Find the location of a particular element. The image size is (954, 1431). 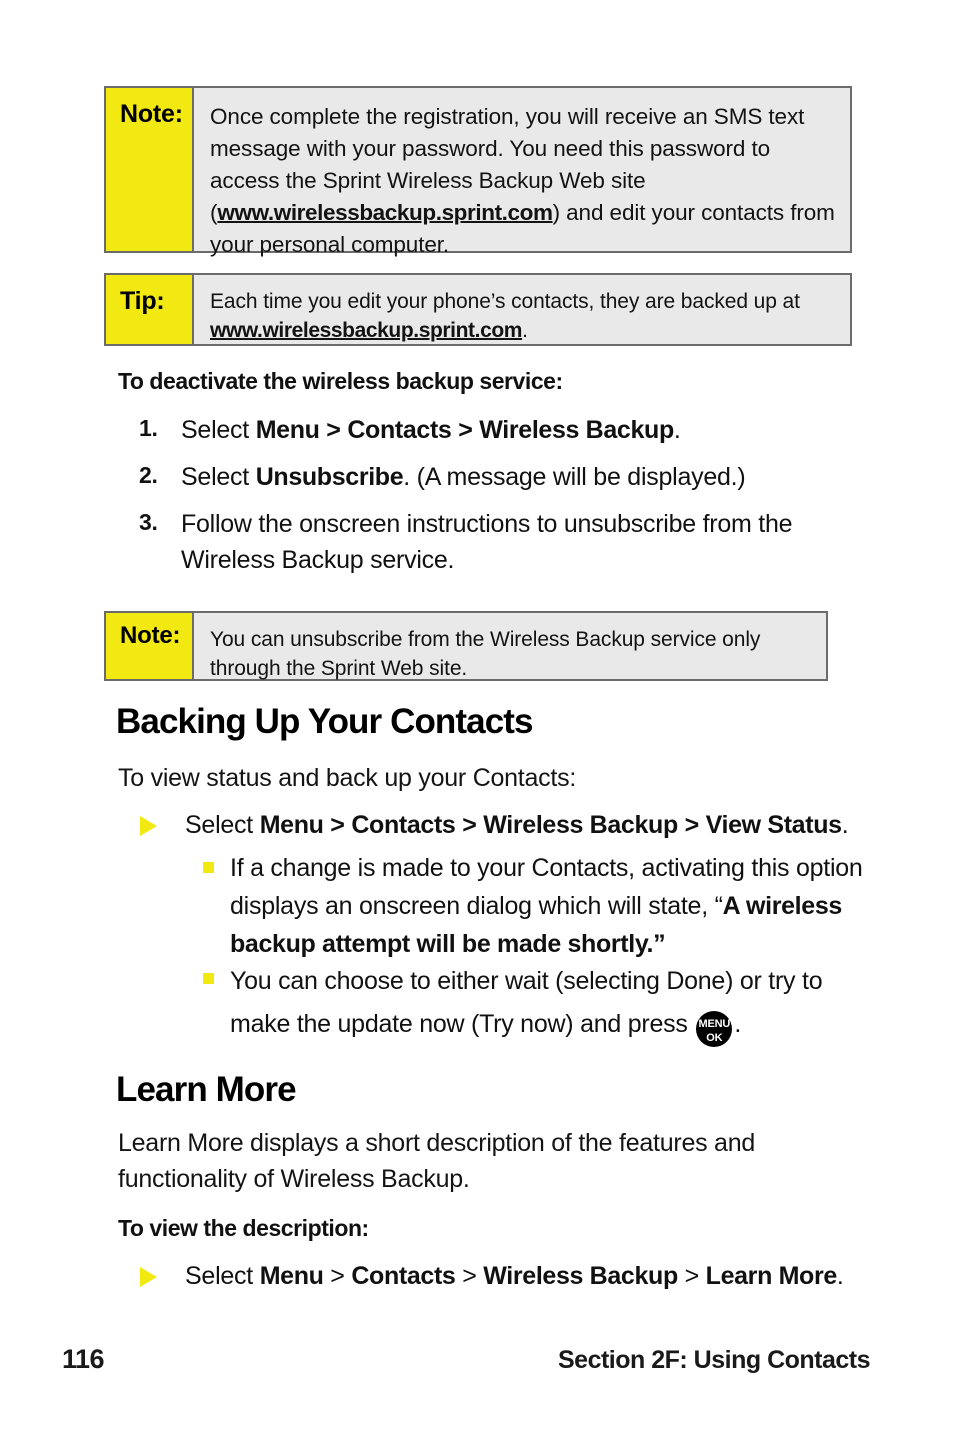

tip-callout-text-post: . is located at coordinates (525, 330).